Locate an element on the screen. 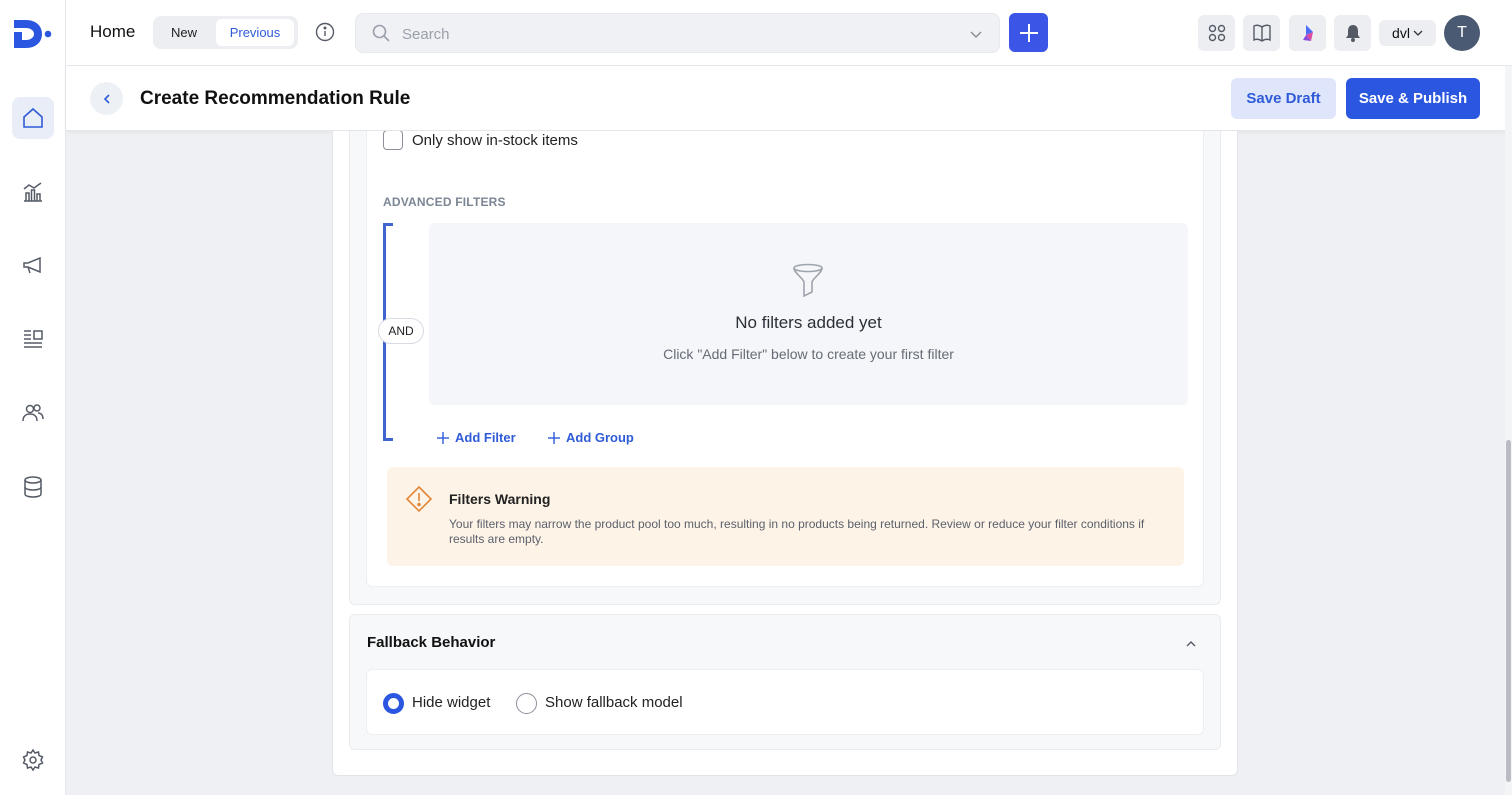 The width and height of the screenshot is (1512, 795). sidebar-item-catalog is located at coordinates (33, 339).